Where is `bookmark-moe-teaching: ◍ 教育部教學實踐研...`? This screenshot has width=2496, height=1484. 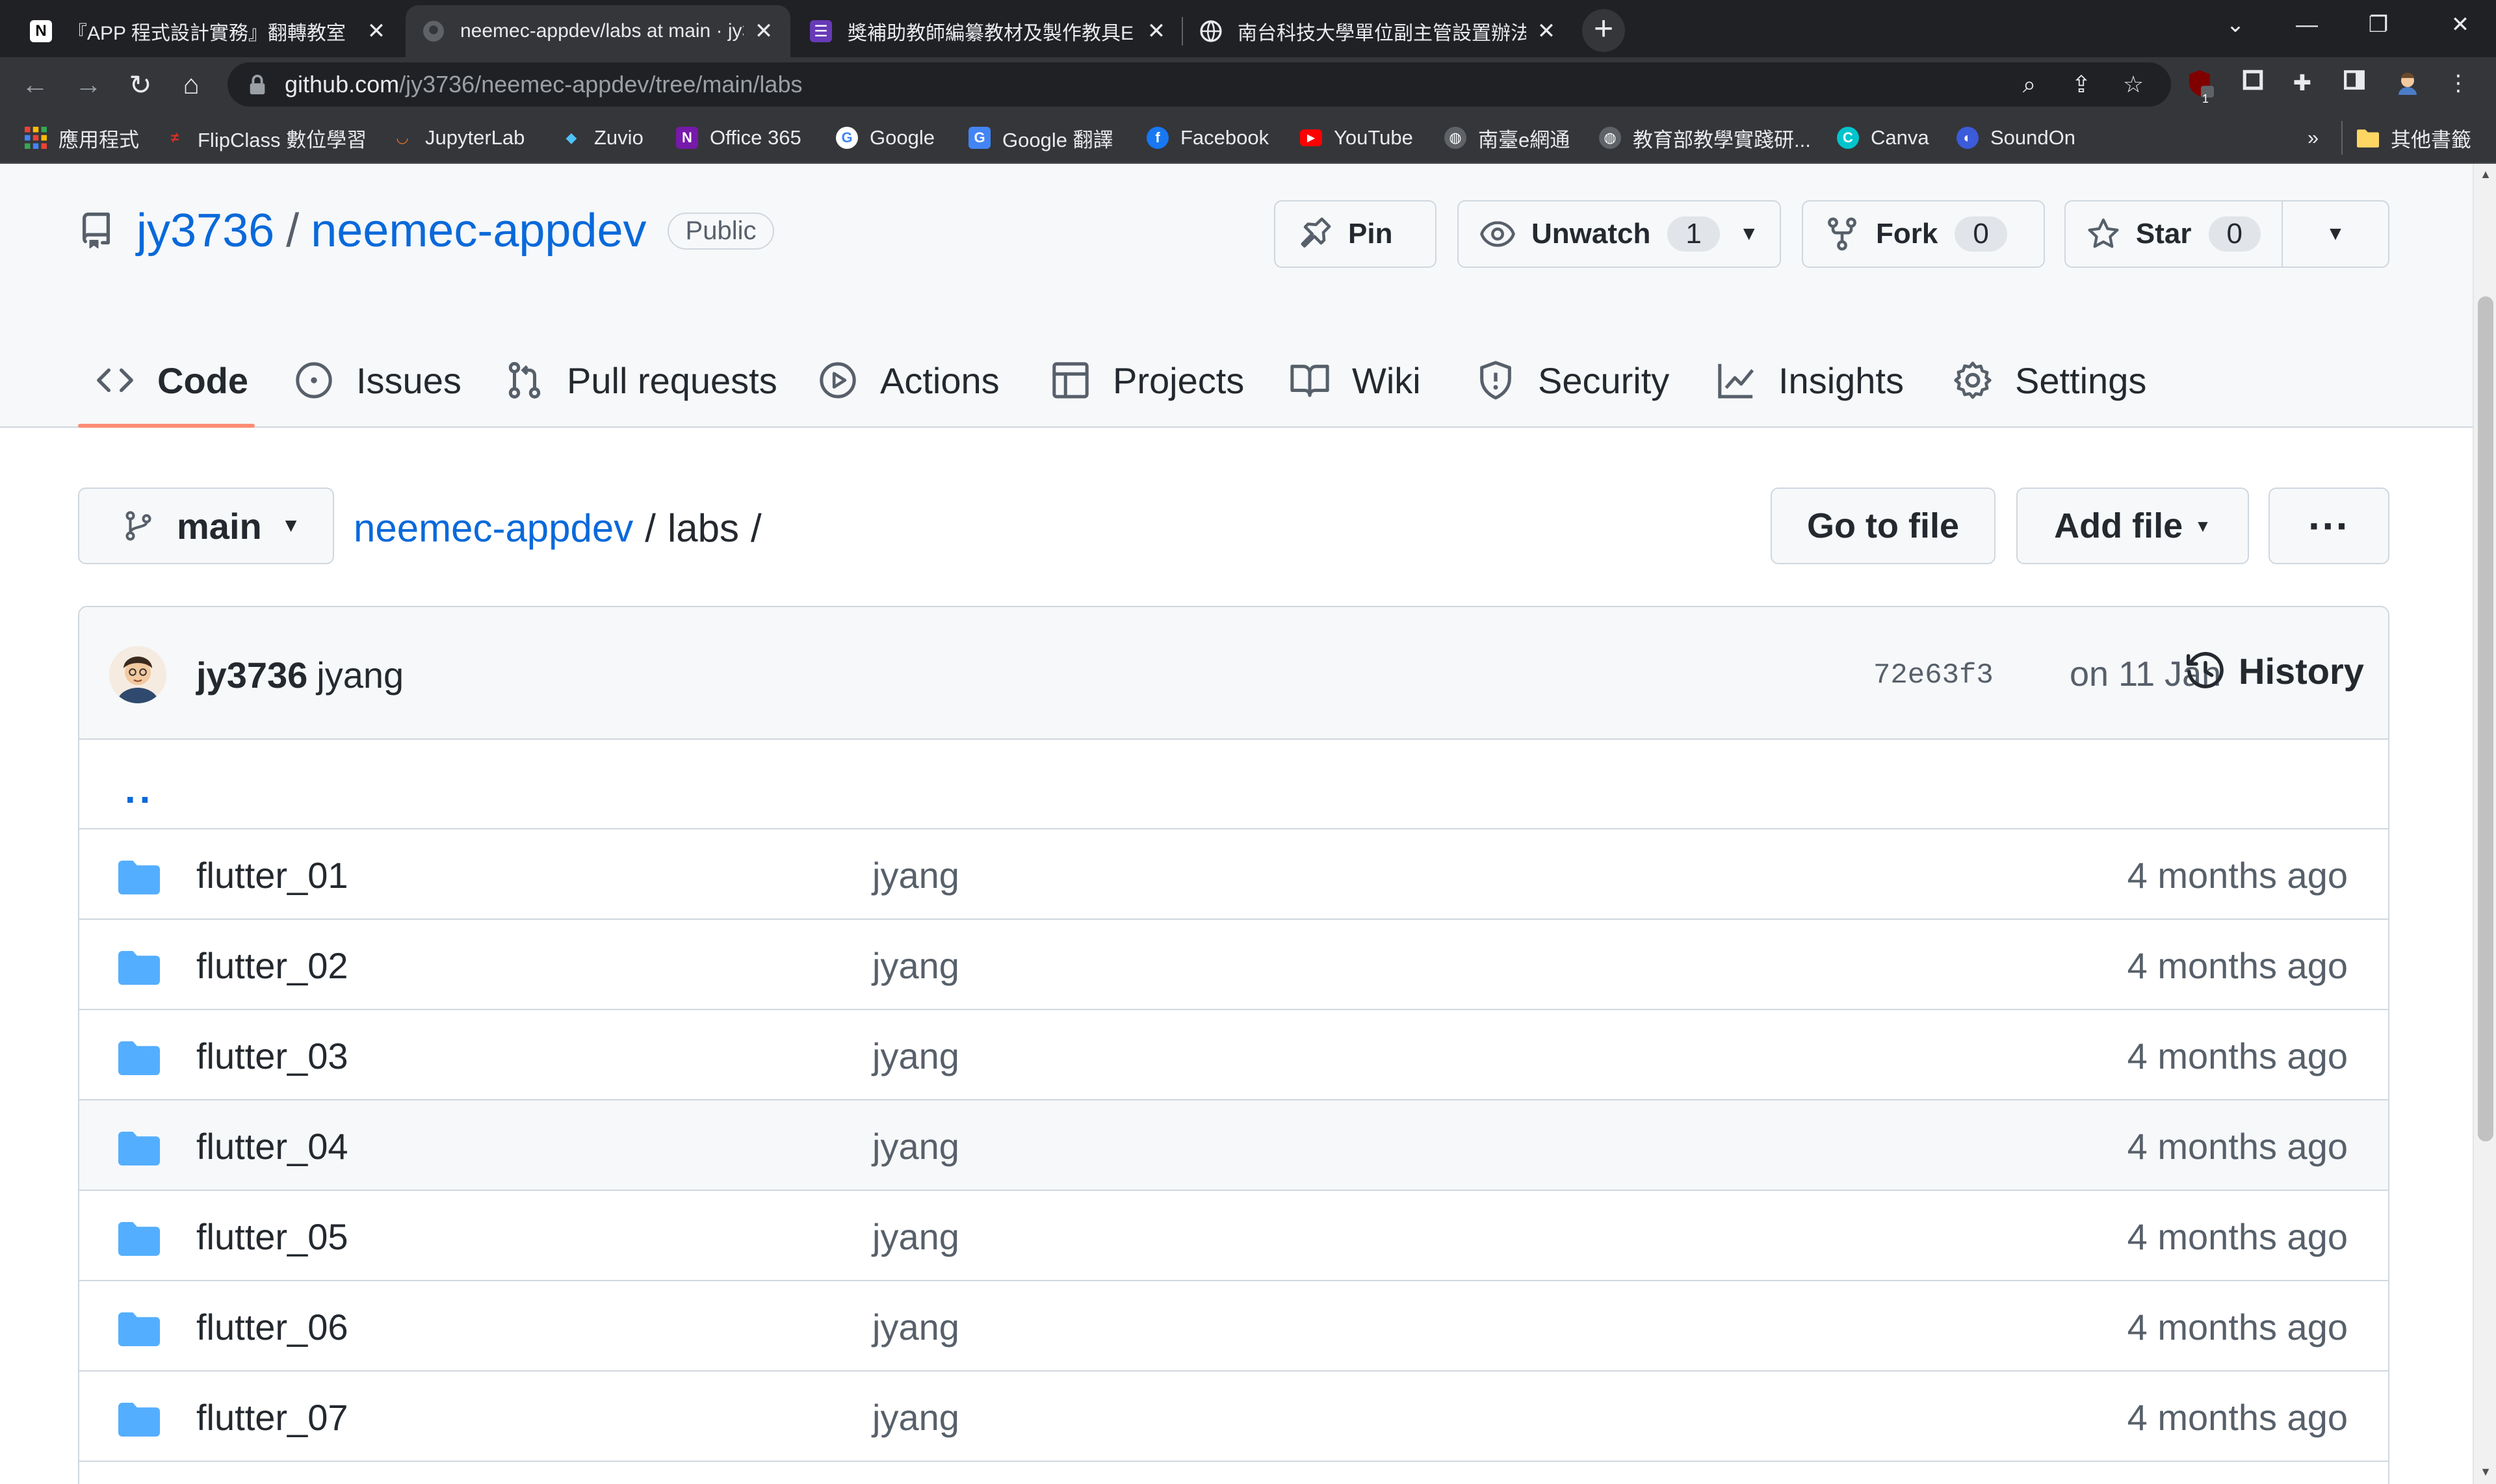 bookmark-moe-teaching: ◍ 教育部教學實踐研... is located at coordinates (1705, 138).